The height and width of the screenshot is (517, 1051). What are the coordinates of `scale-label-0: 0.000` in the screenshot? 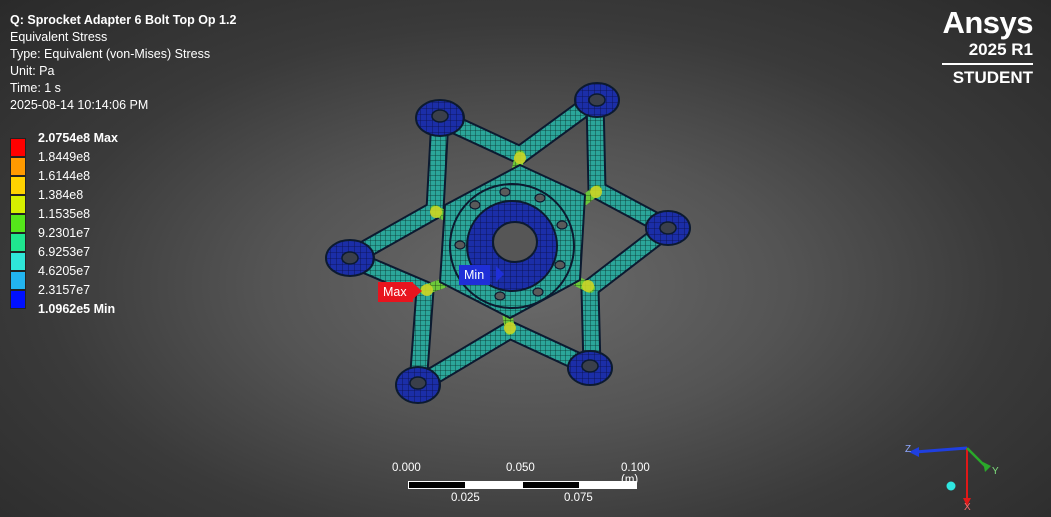 It's located at (406, 468).